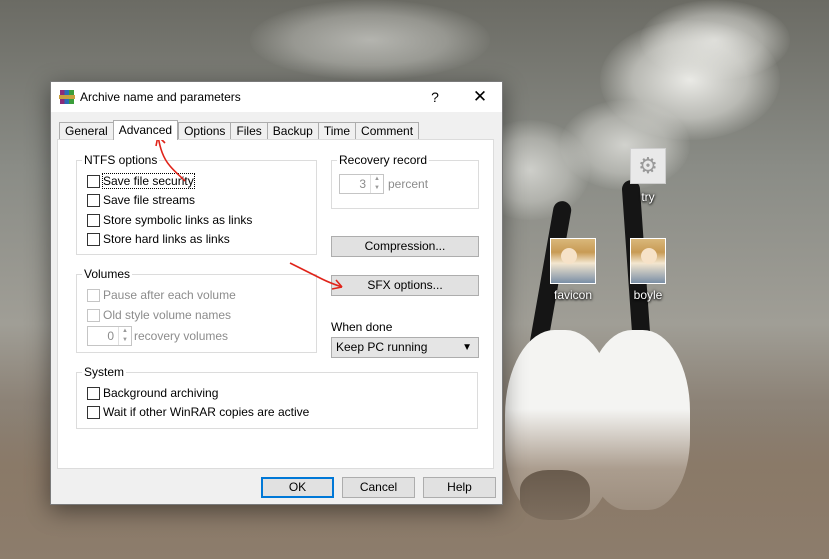 The image size is (829, 559). Describe the element at coordinates (104, 372) in the screenshot. I see `system-legend: System` at that location.